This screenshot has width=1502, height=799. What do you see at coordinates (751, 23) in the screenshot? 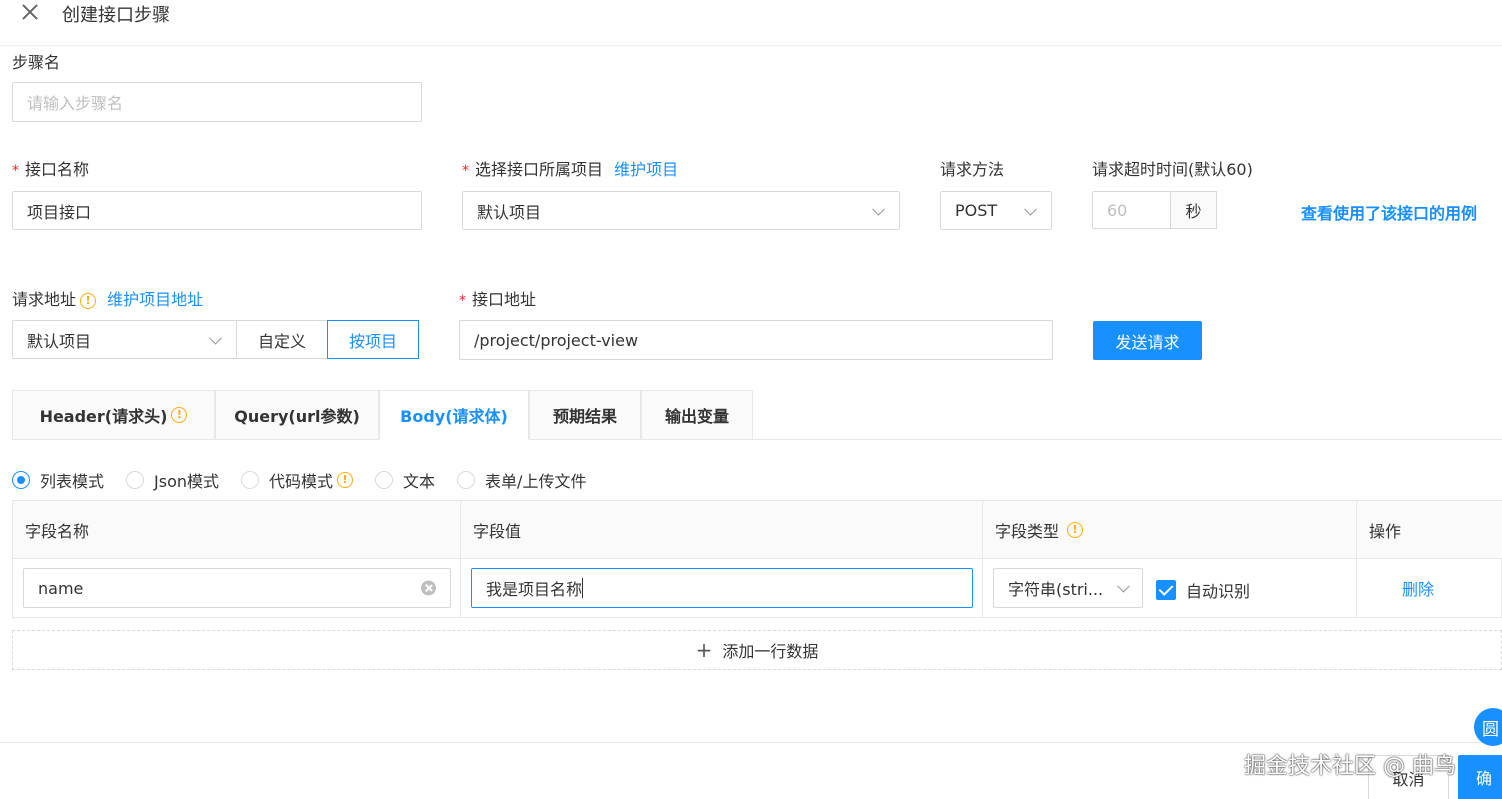
I see `dialog-header` at bounding box center [751, 23].